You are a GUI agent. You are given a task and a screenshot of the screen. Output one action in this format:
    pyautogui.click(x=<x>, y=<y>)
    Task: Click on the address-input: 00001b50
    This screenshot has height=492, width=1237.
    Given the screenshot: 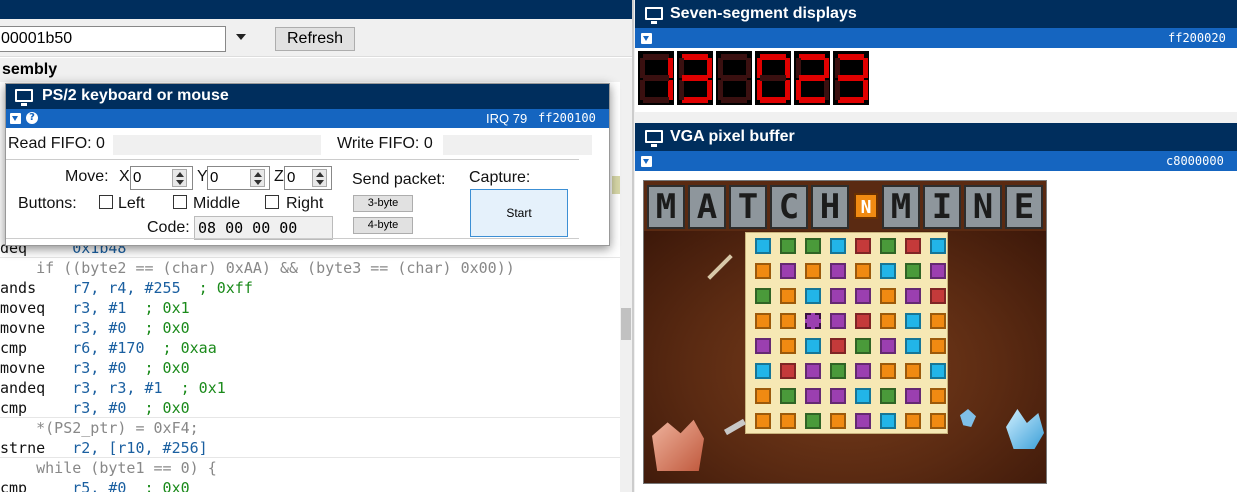 What is the action you would take?
    pyautogui.click(x=113, y=39)
    